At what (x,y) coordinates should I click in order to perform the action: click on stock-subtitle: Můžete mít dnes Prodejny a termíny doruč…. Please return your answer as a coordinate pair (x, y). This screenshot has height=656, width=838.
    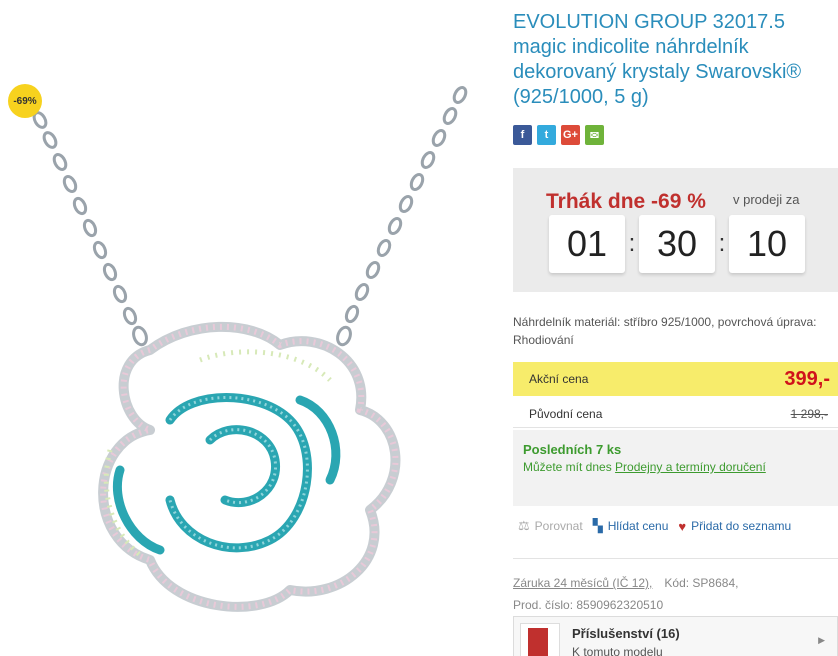
    Looking at the image, I should click on (644, 467).